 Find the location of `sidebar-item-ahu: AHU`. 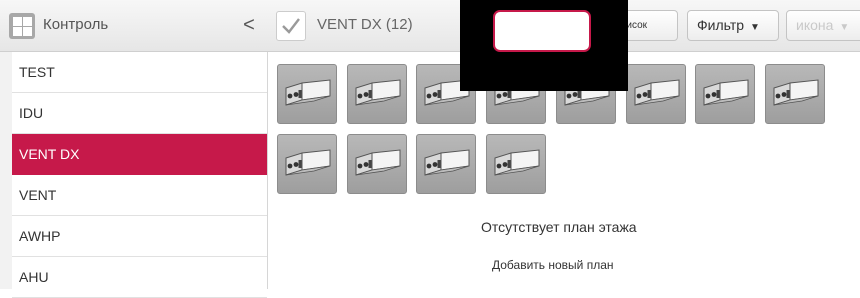

sidebar-item-ahu: AHU is located at coordinates (139, 277).